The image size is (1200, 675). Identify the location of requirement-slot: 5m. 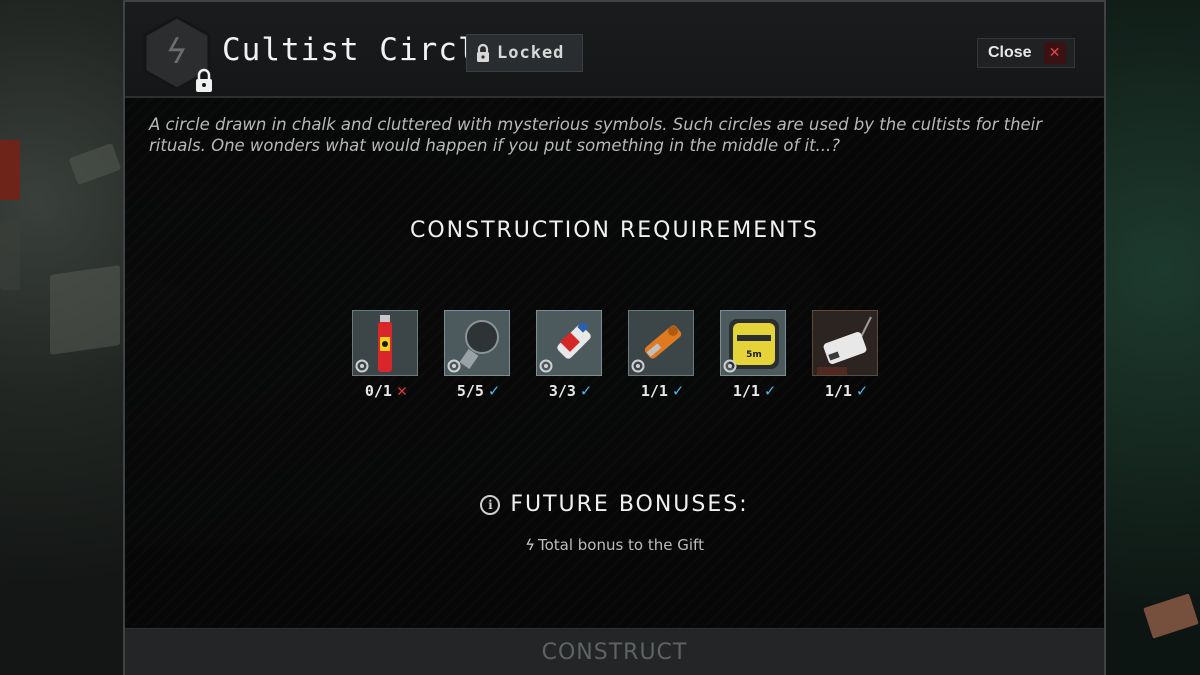
(753, 343).